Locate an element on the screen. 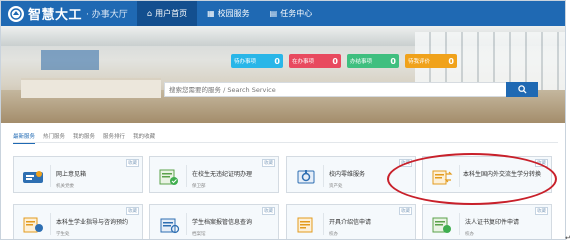  card-title: 本科生国内外交流生学分转换 is located at coordinates (502, 174).